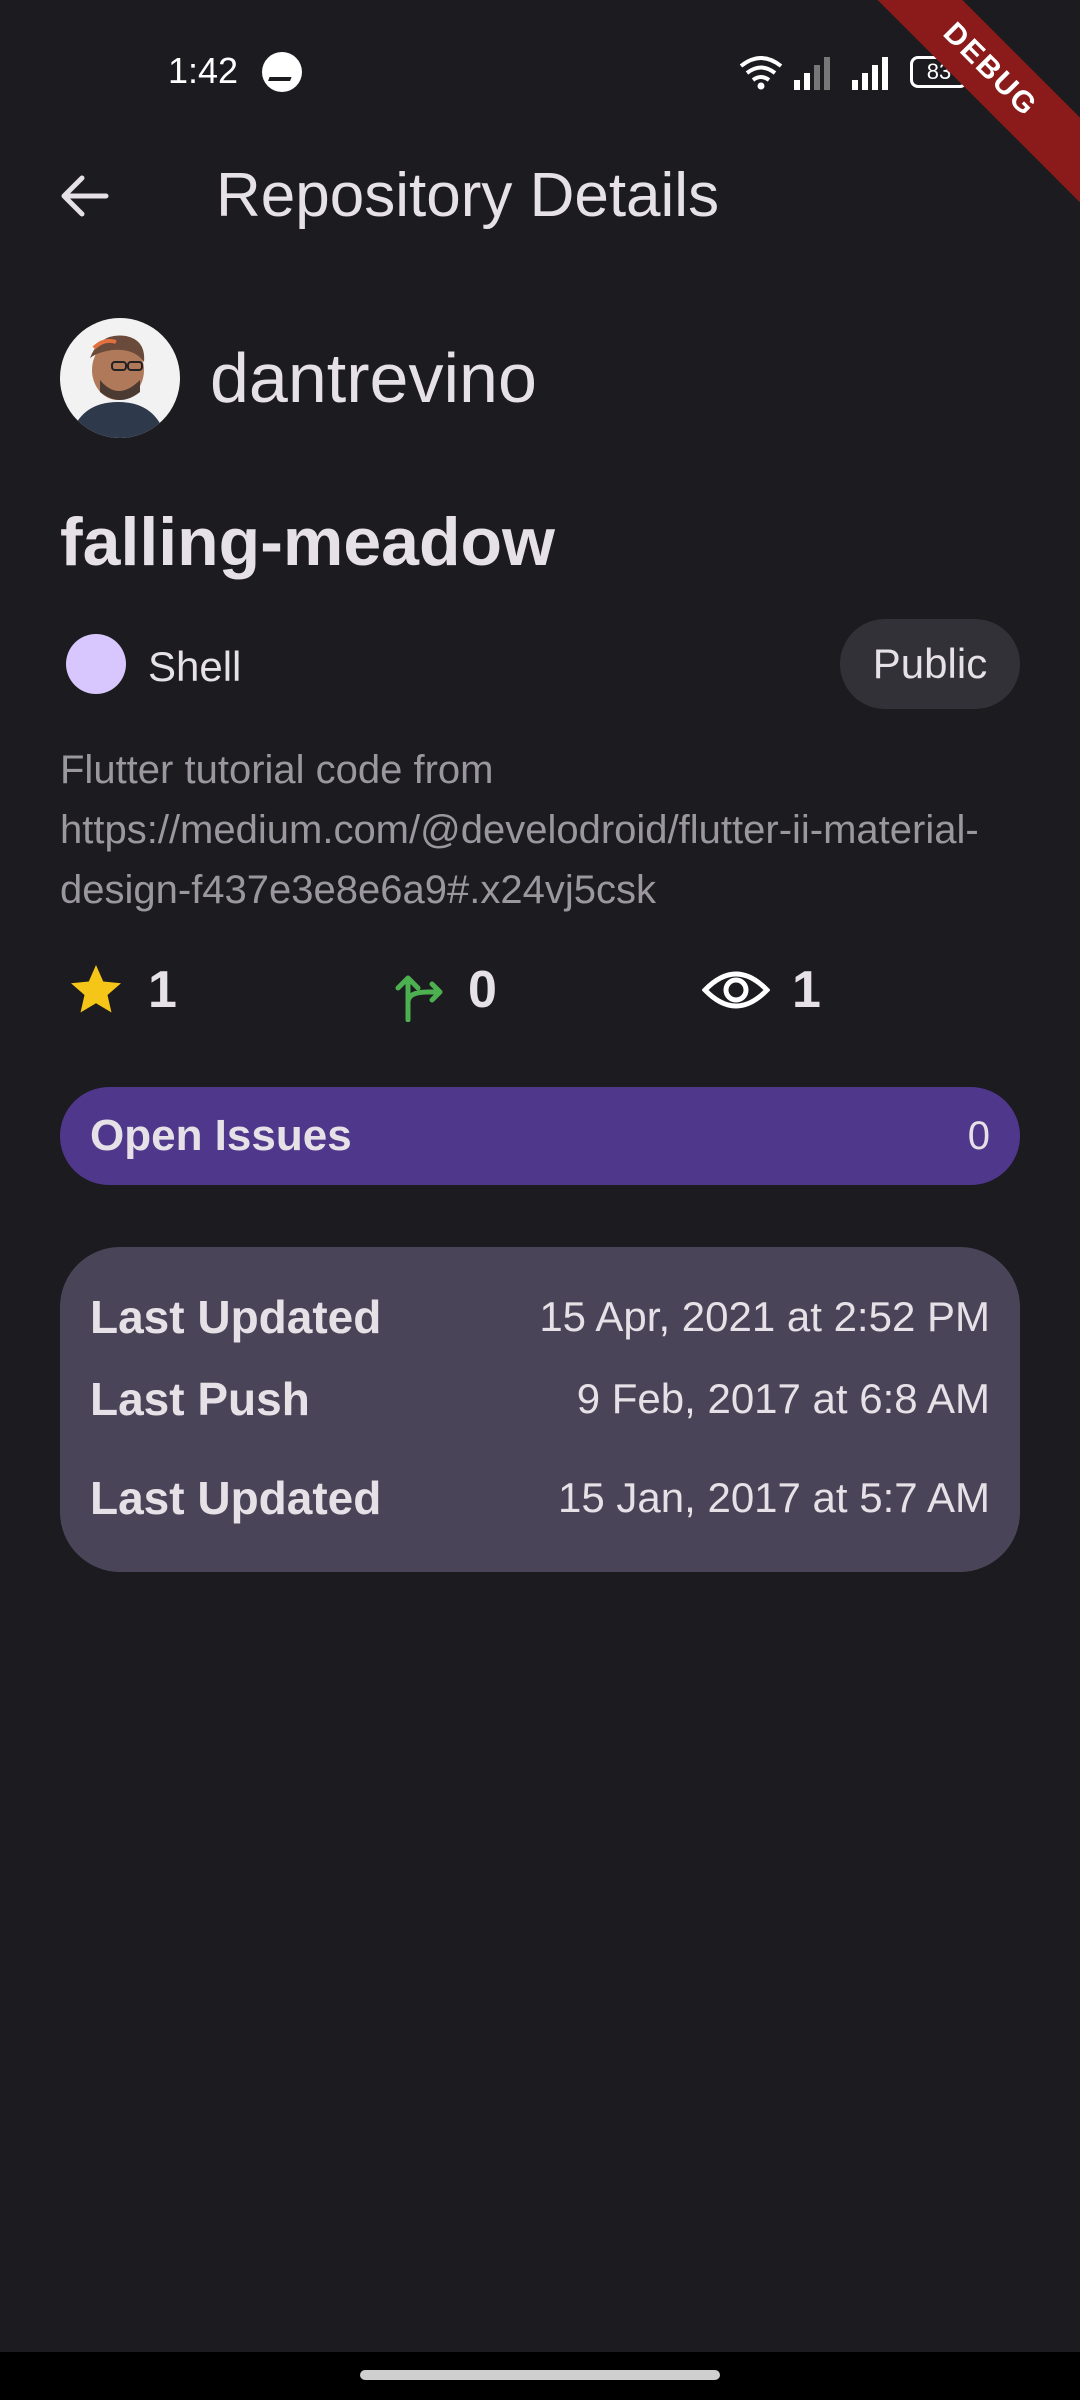  What do you see at coordinates (307, 542) in the screenshot?
I see `repo-name: falling-meadow` at bounding box center [307, 542].